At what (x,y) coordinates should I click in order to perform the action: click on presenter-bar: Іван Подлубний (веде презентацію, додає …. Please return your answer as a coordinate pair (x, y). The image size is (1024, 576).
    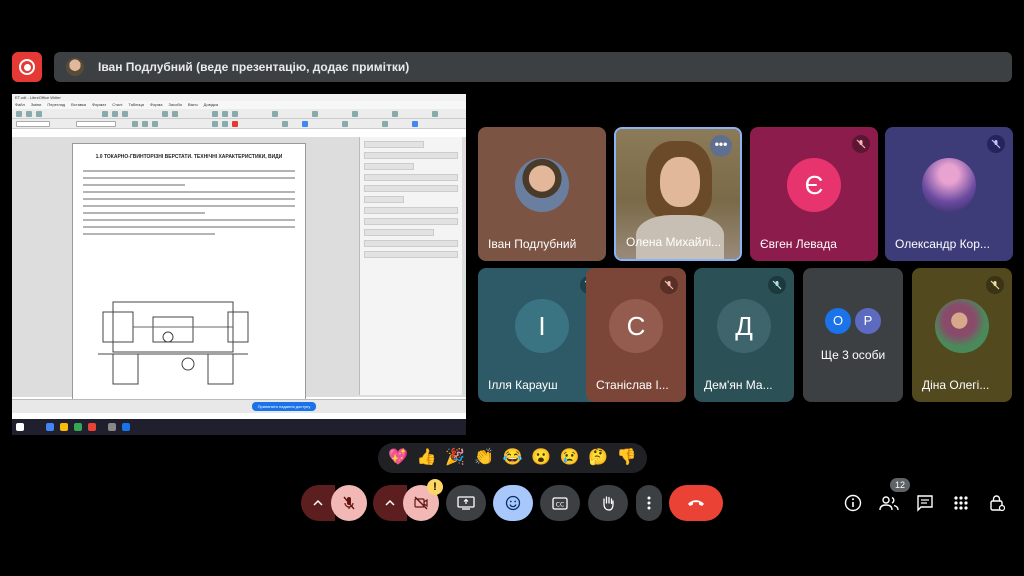
    Looking at the image, I should click on (533, 67).